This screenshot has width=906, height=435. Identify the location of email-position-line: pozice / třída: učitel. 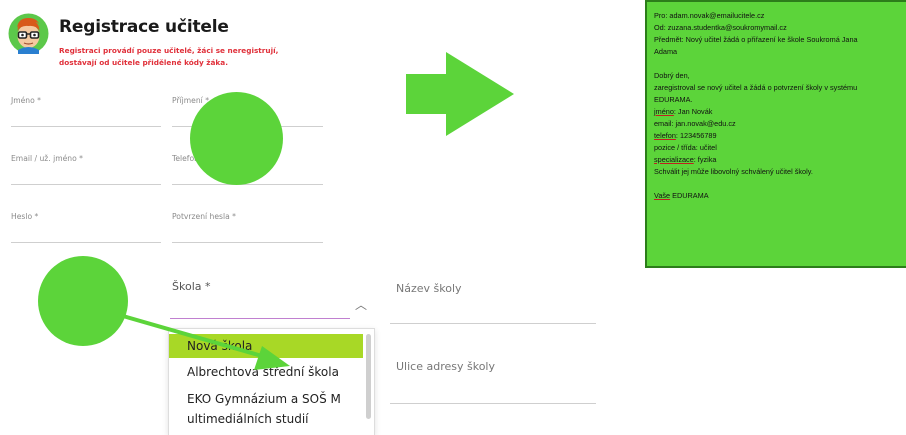
(685, 147).